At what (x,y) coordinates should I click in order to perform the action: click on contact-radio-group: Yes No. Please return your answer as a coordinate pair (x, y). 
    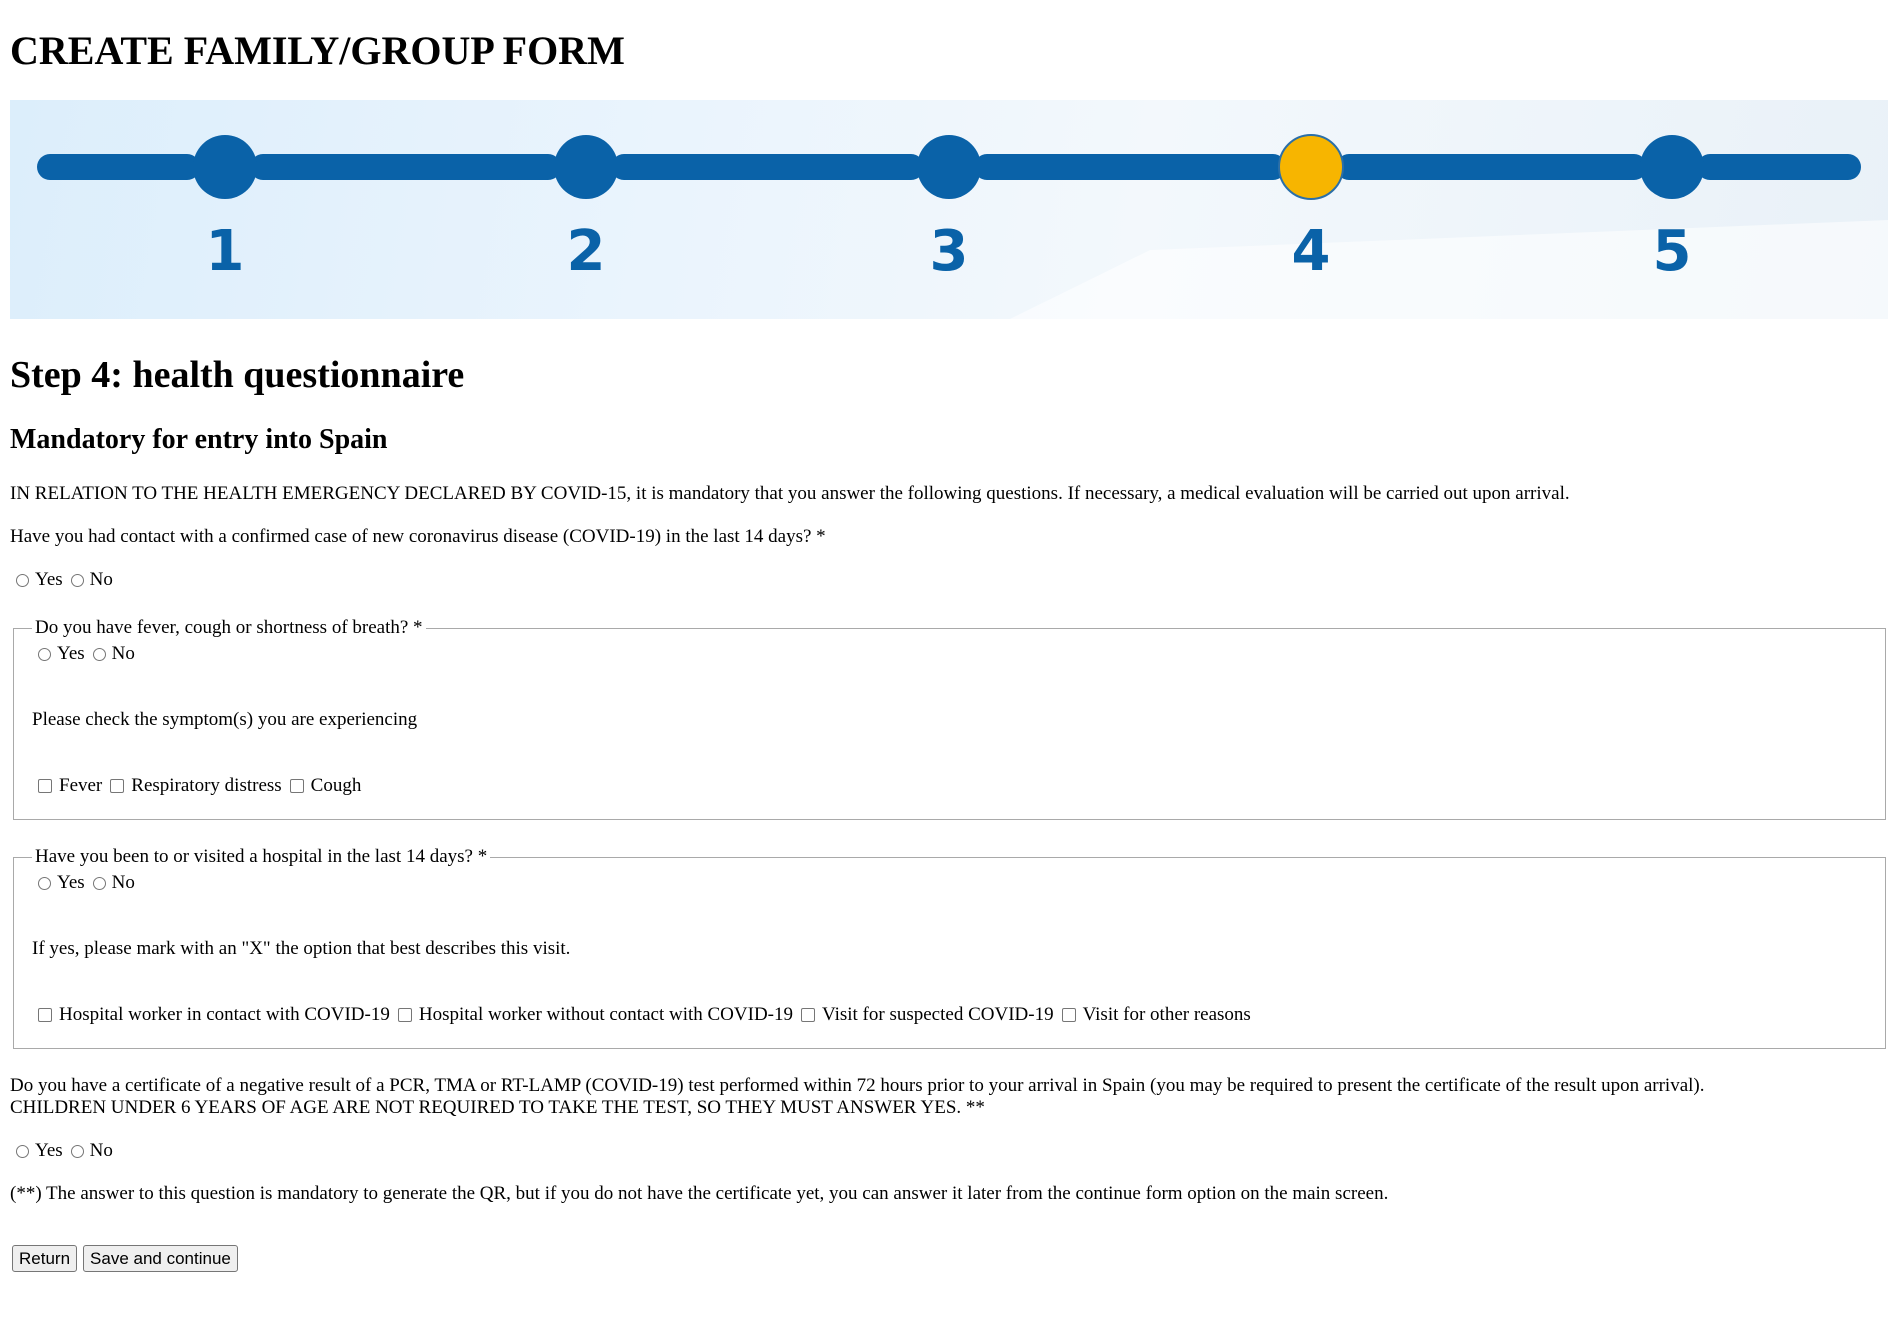
    Looking at the image, I should click on (949, 580).